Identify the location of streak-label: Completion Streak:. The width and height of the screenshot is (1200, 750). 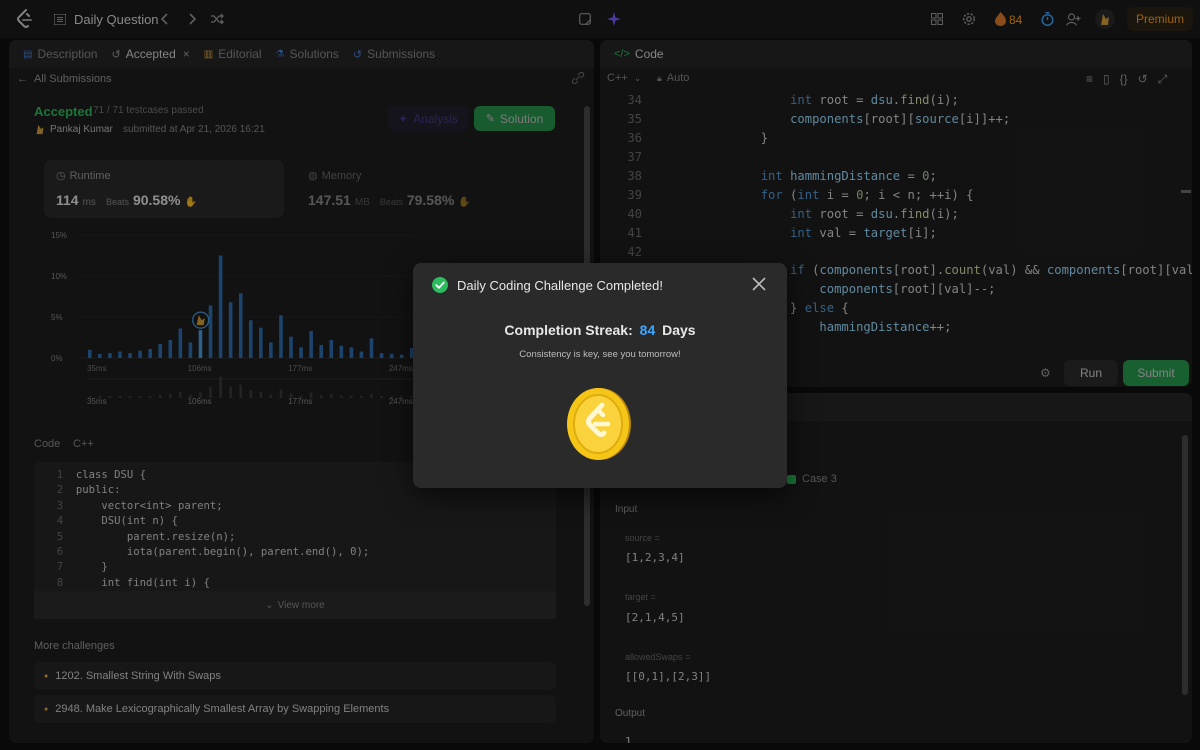
(568, 330).